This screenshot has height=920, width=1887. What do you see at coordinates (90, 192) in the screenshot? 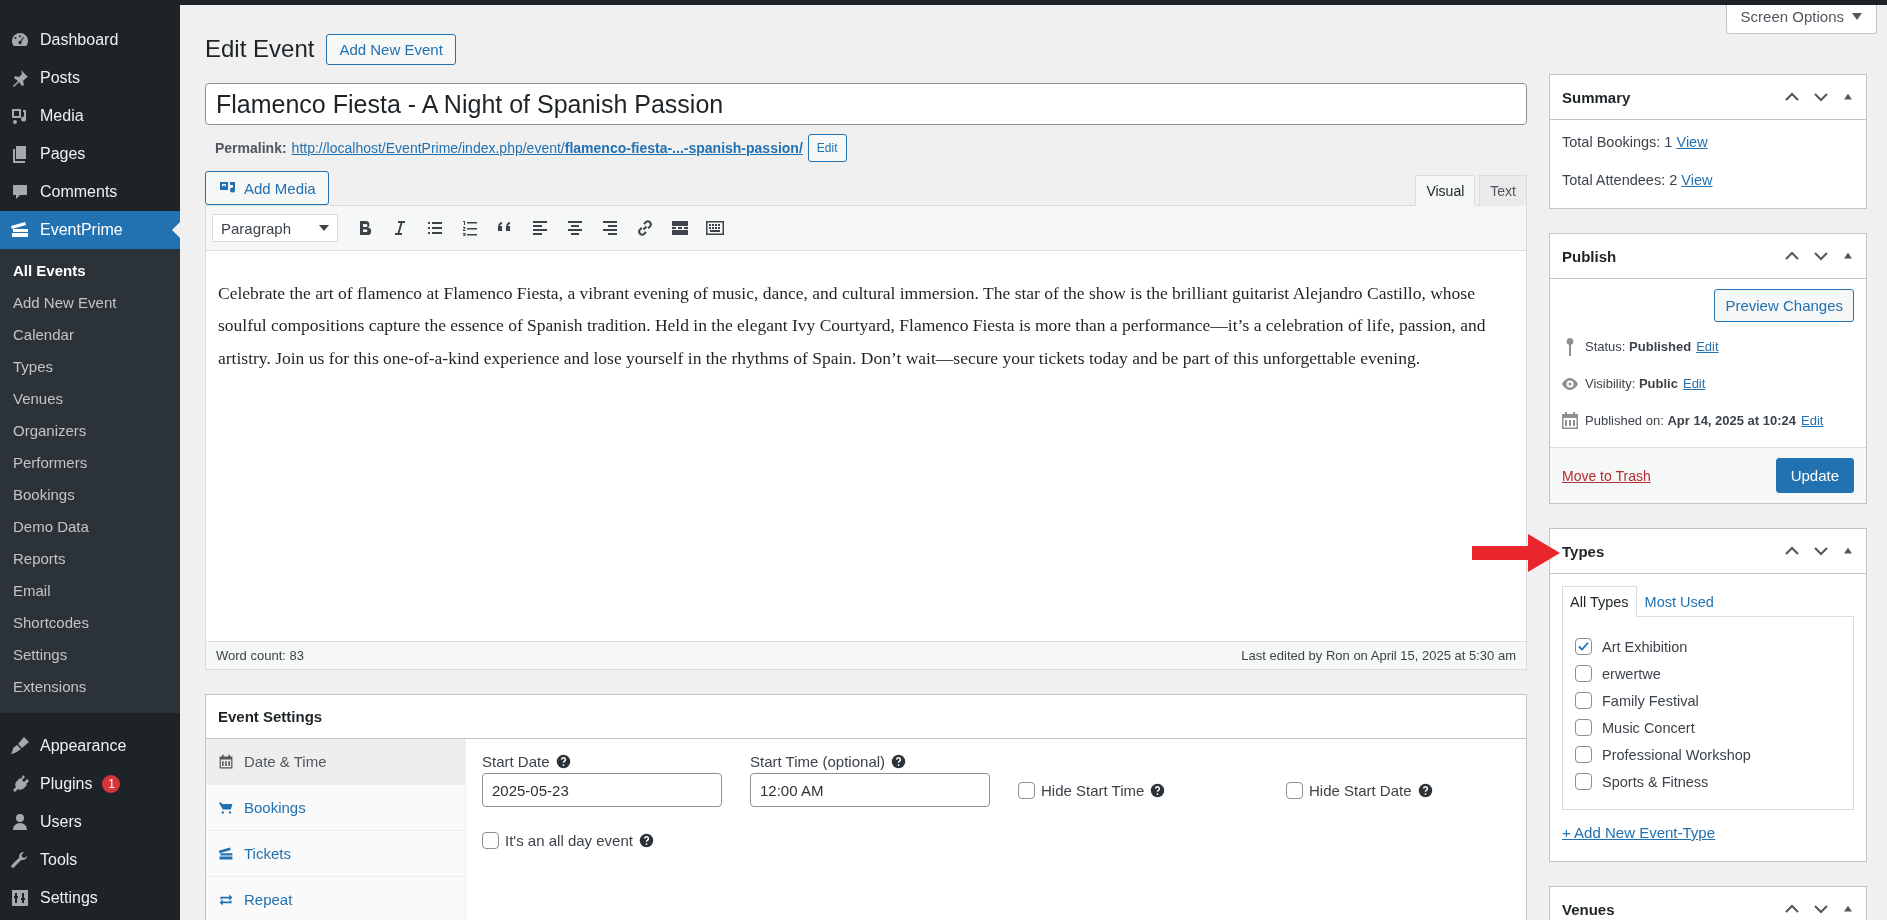
I see `sidebar-item: Comments` at bounding box center [90, 192].